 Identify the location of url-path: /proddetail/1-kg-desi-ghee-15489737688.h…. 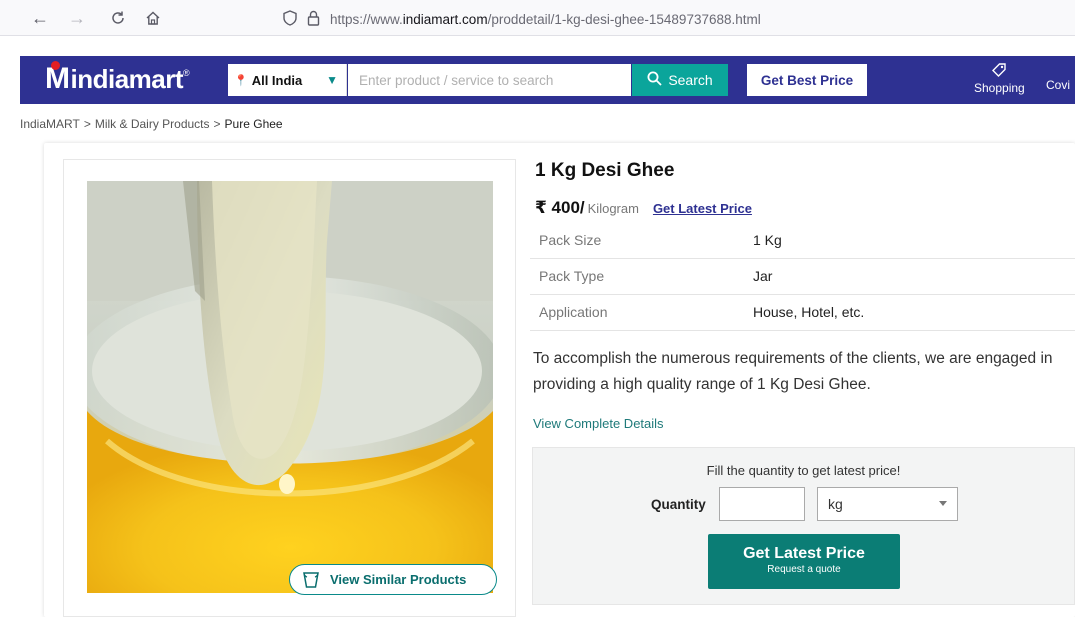
(624, 19).